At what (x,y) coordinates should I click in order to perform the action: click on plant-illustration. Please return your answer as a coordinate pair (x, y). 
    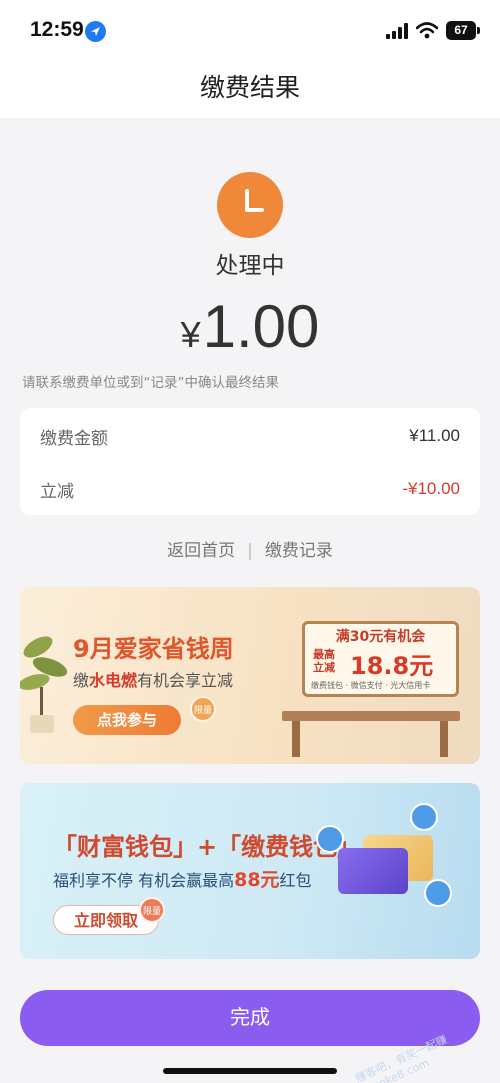
    Looking at the image, I should click on (44, 684).